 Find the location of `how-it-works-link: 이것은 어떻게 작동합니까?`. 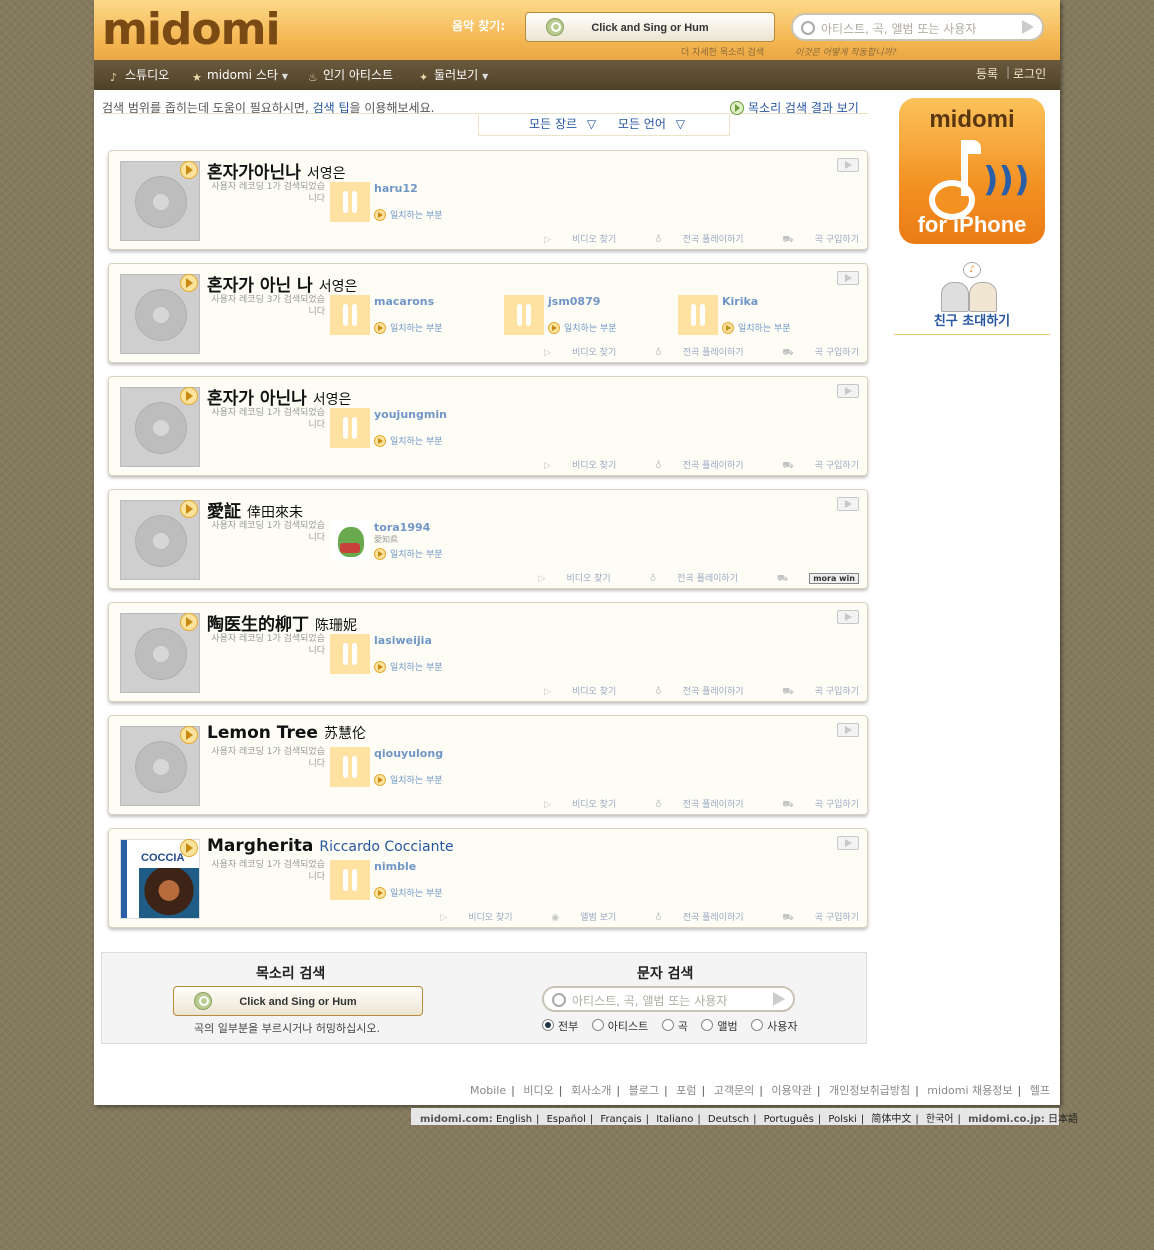

how-it-works-link: 이것은 어떻게 작동합니까? is located at coordinates (846, 51).